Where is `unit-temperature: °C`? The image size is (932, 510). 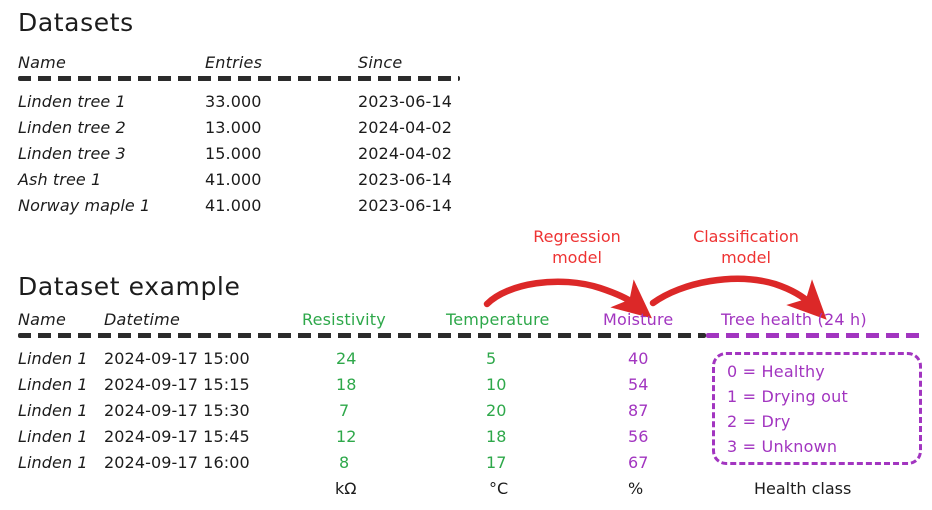
unit-temperature: °C is located at coordinates (499, 488).